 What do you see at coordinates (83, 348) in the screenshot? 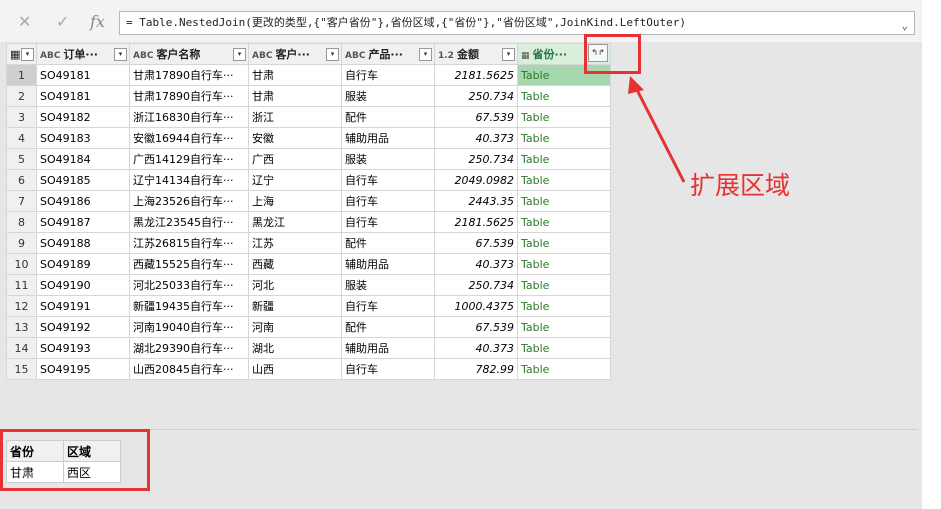
I see `cell-order: SO49193` at bounding box center [83, 348].